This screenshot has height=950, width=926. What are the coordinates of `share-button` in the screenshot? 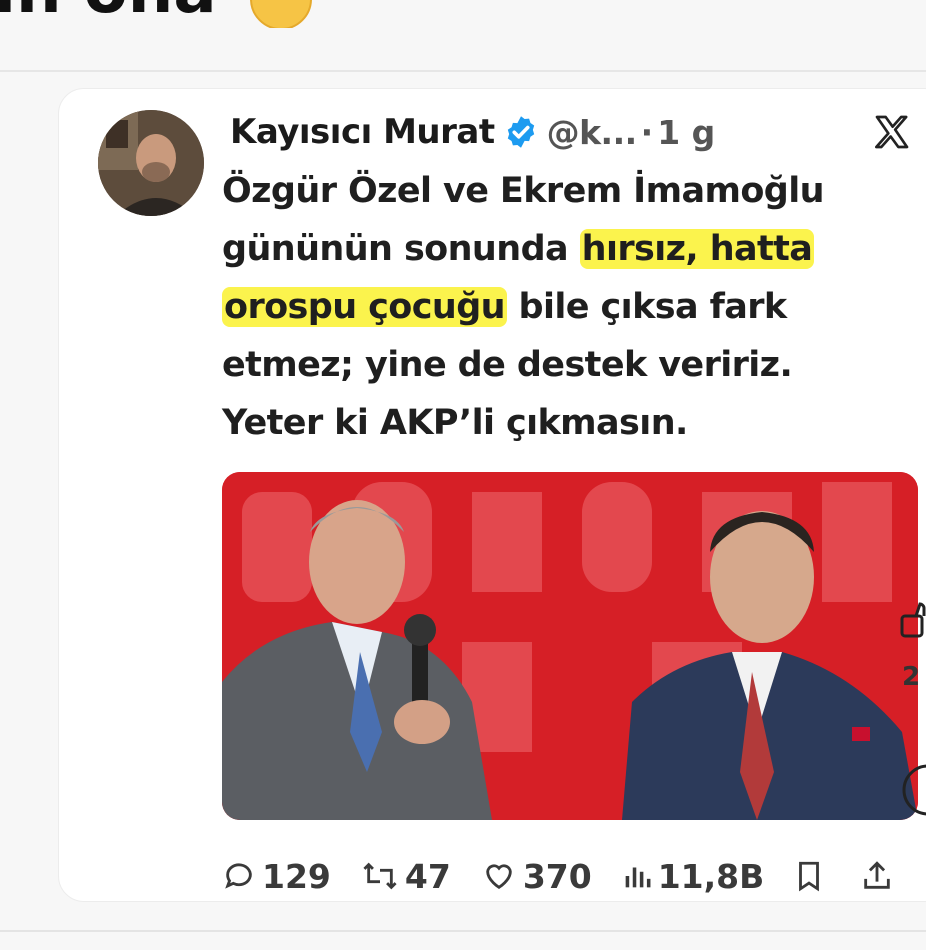 It's located at (880, 876).